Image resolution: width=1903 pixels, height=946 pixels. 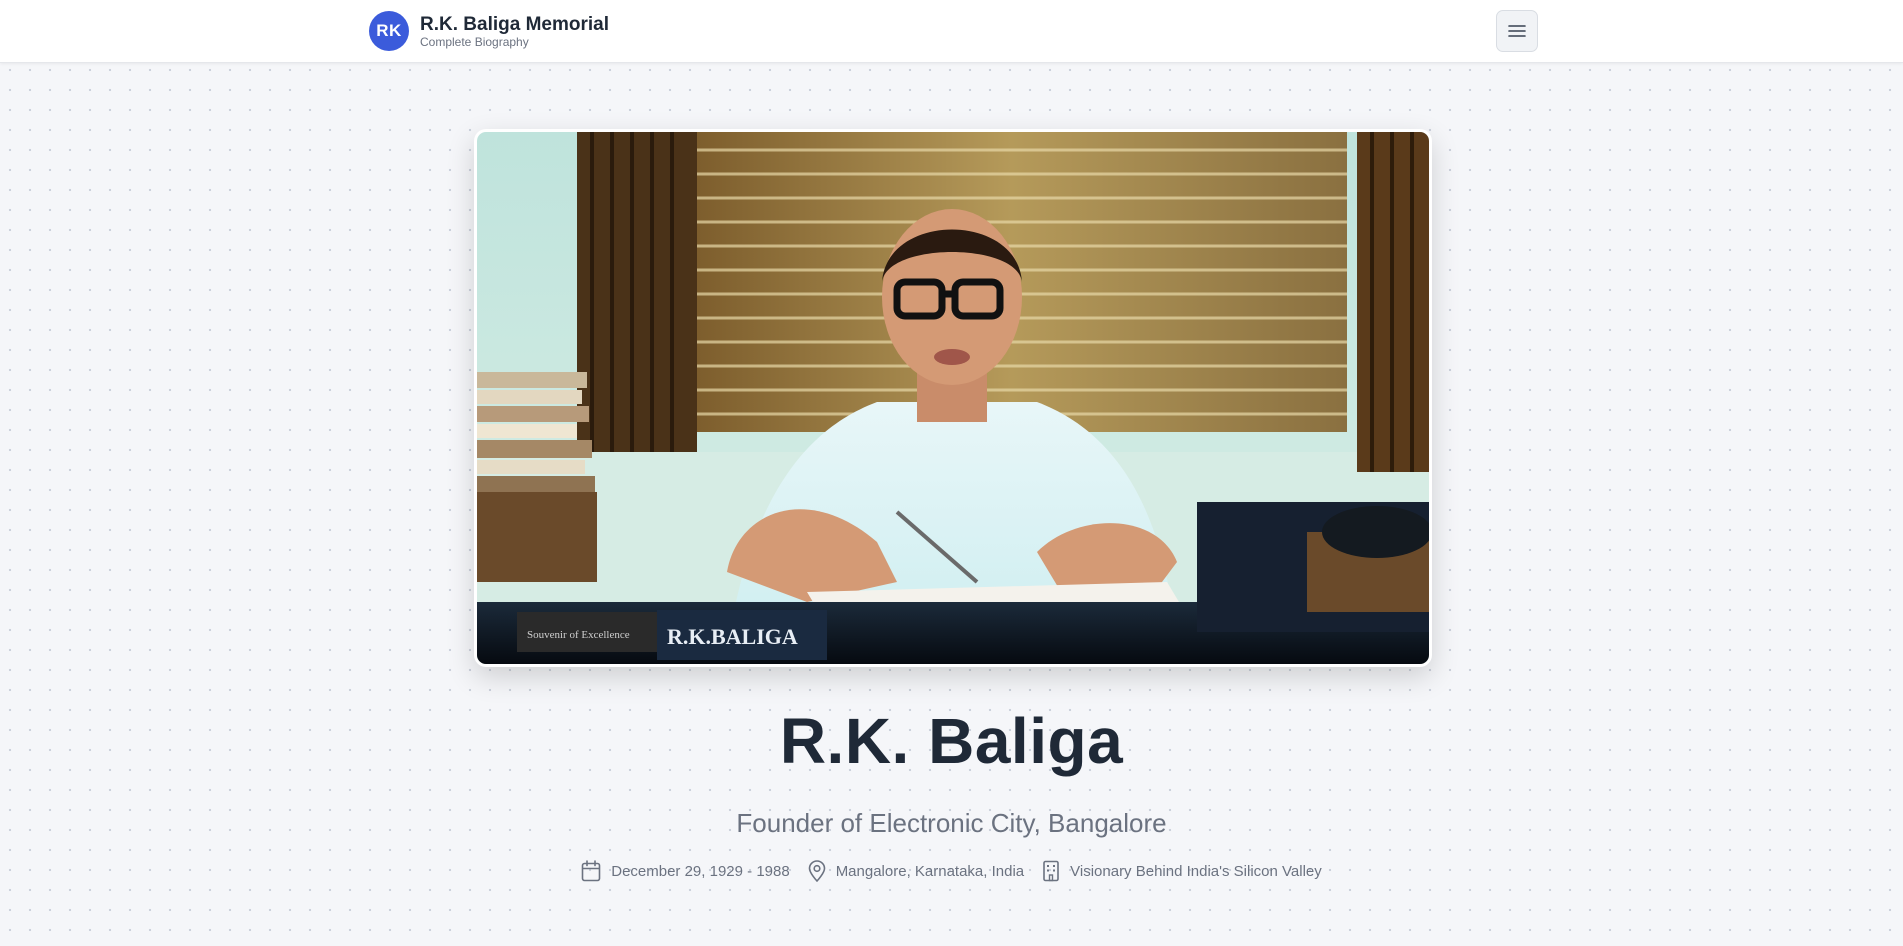 I want to click on profile-tagline: Founder of Electronic City, Bangalore, so click(x=951, y=823).